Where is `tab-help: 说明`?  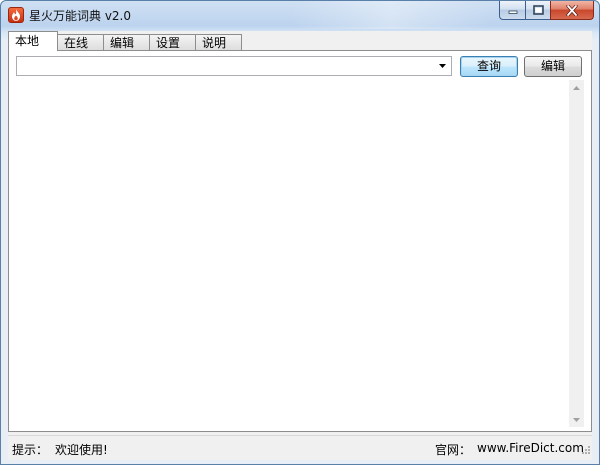
tab-help: 说明 is located at coordinates (218, 42).